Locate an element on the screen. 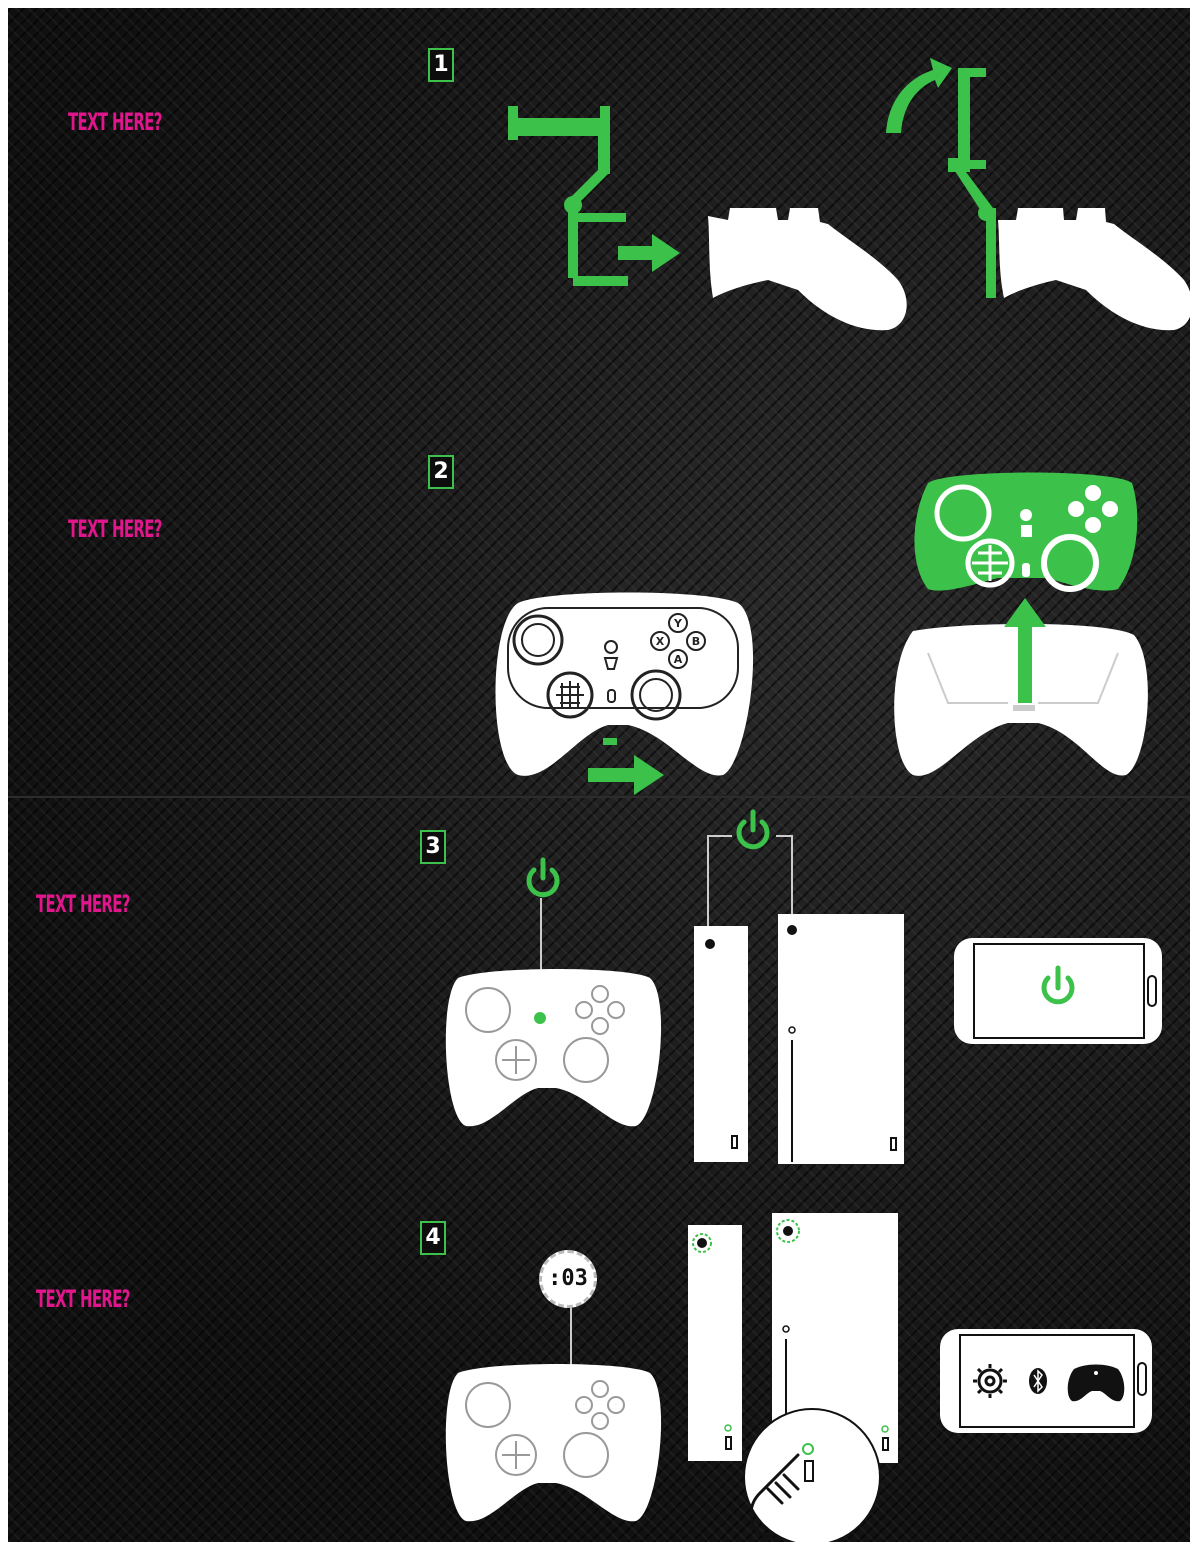 The image size is (1198, 1550). face-button-a: A is located at coordinates (678, 659).